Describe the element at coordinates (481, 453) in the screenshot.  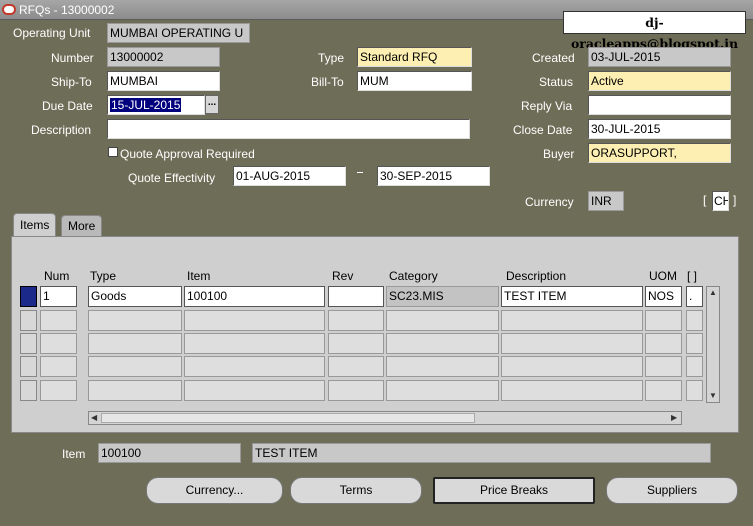
I see `footer-item-description-field: TEST ITEM` at that location.